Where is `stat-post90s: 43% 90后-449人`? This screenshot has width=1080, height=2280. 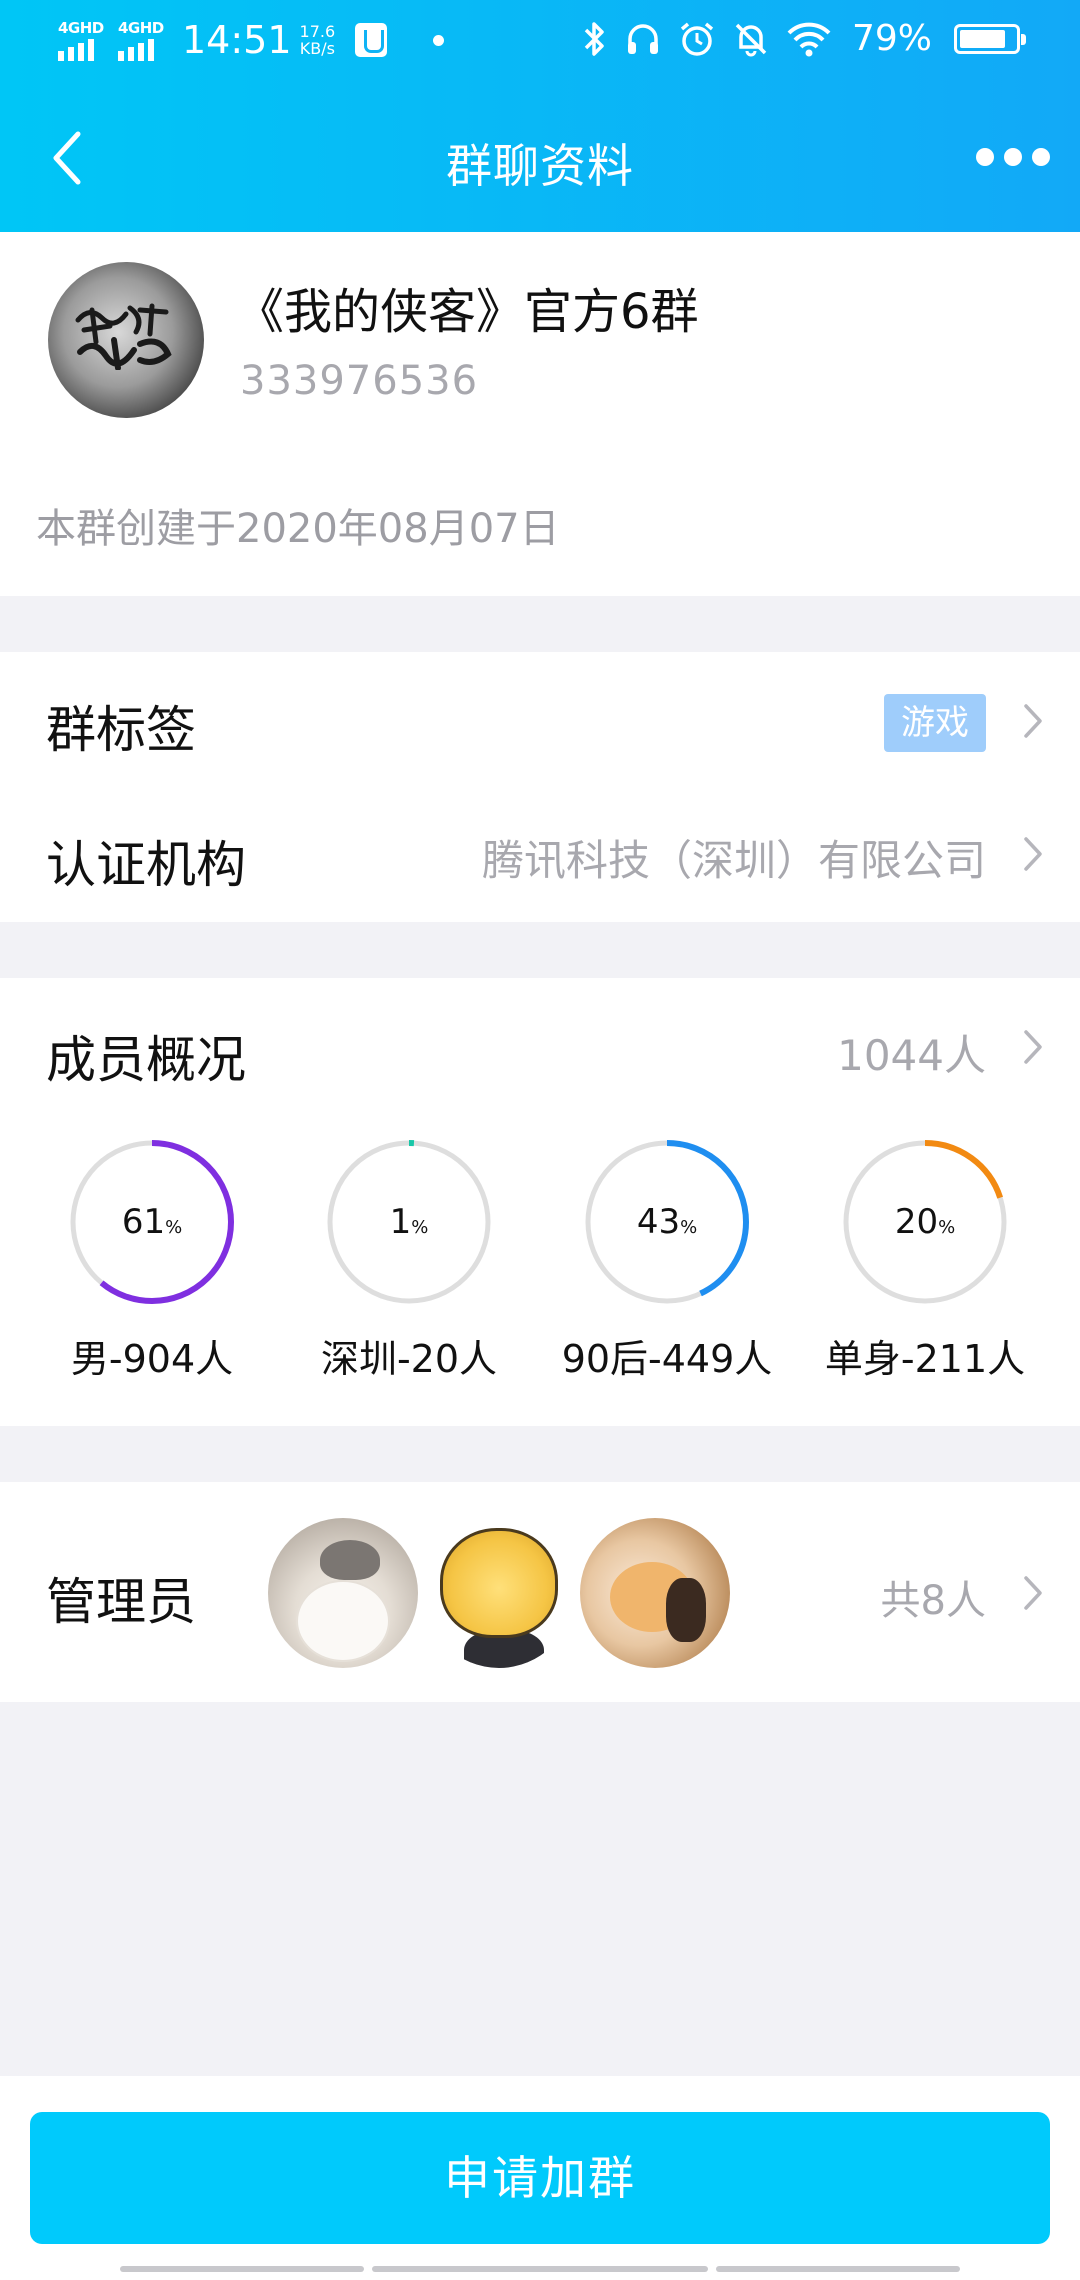 stat-post90s: 43% 90后-449人 is located at coordinates (667, 1260).